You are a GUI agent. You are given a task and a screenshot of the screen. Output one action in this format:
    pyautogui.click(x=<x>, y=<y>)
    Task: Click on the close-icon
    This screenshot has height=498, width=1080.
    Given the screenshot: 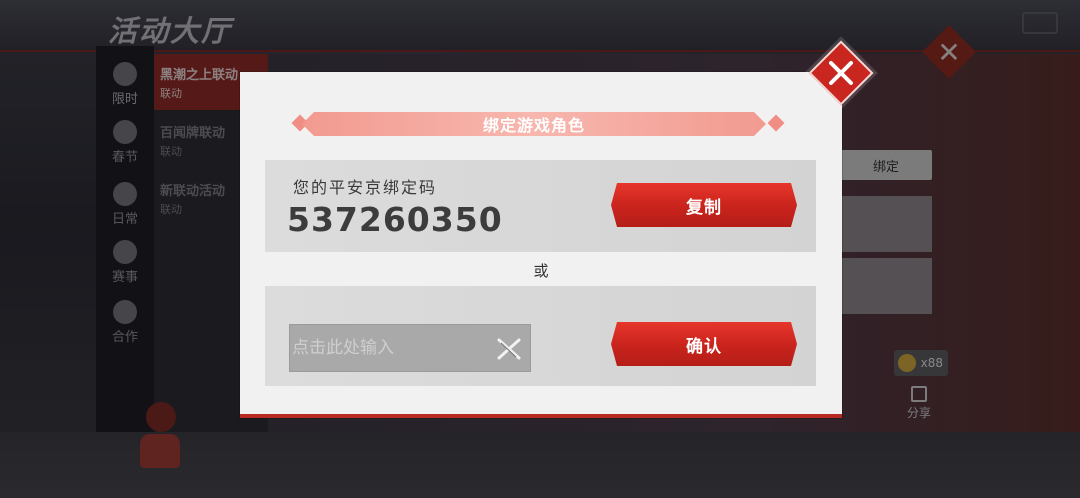 What is the action you would take?
    pyautogui.click(x=841, y=73)
    